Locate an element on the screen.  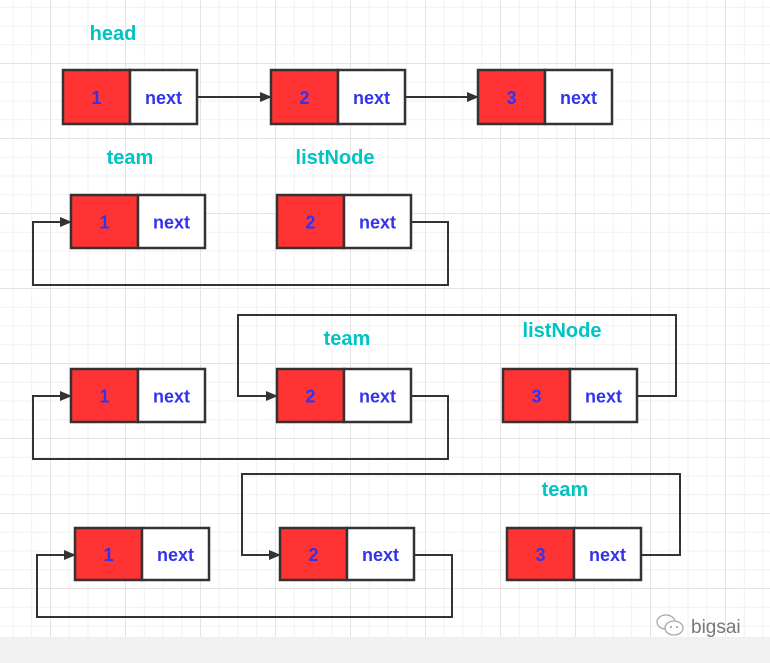
wechat-icon is located at coordinates (670, 628).